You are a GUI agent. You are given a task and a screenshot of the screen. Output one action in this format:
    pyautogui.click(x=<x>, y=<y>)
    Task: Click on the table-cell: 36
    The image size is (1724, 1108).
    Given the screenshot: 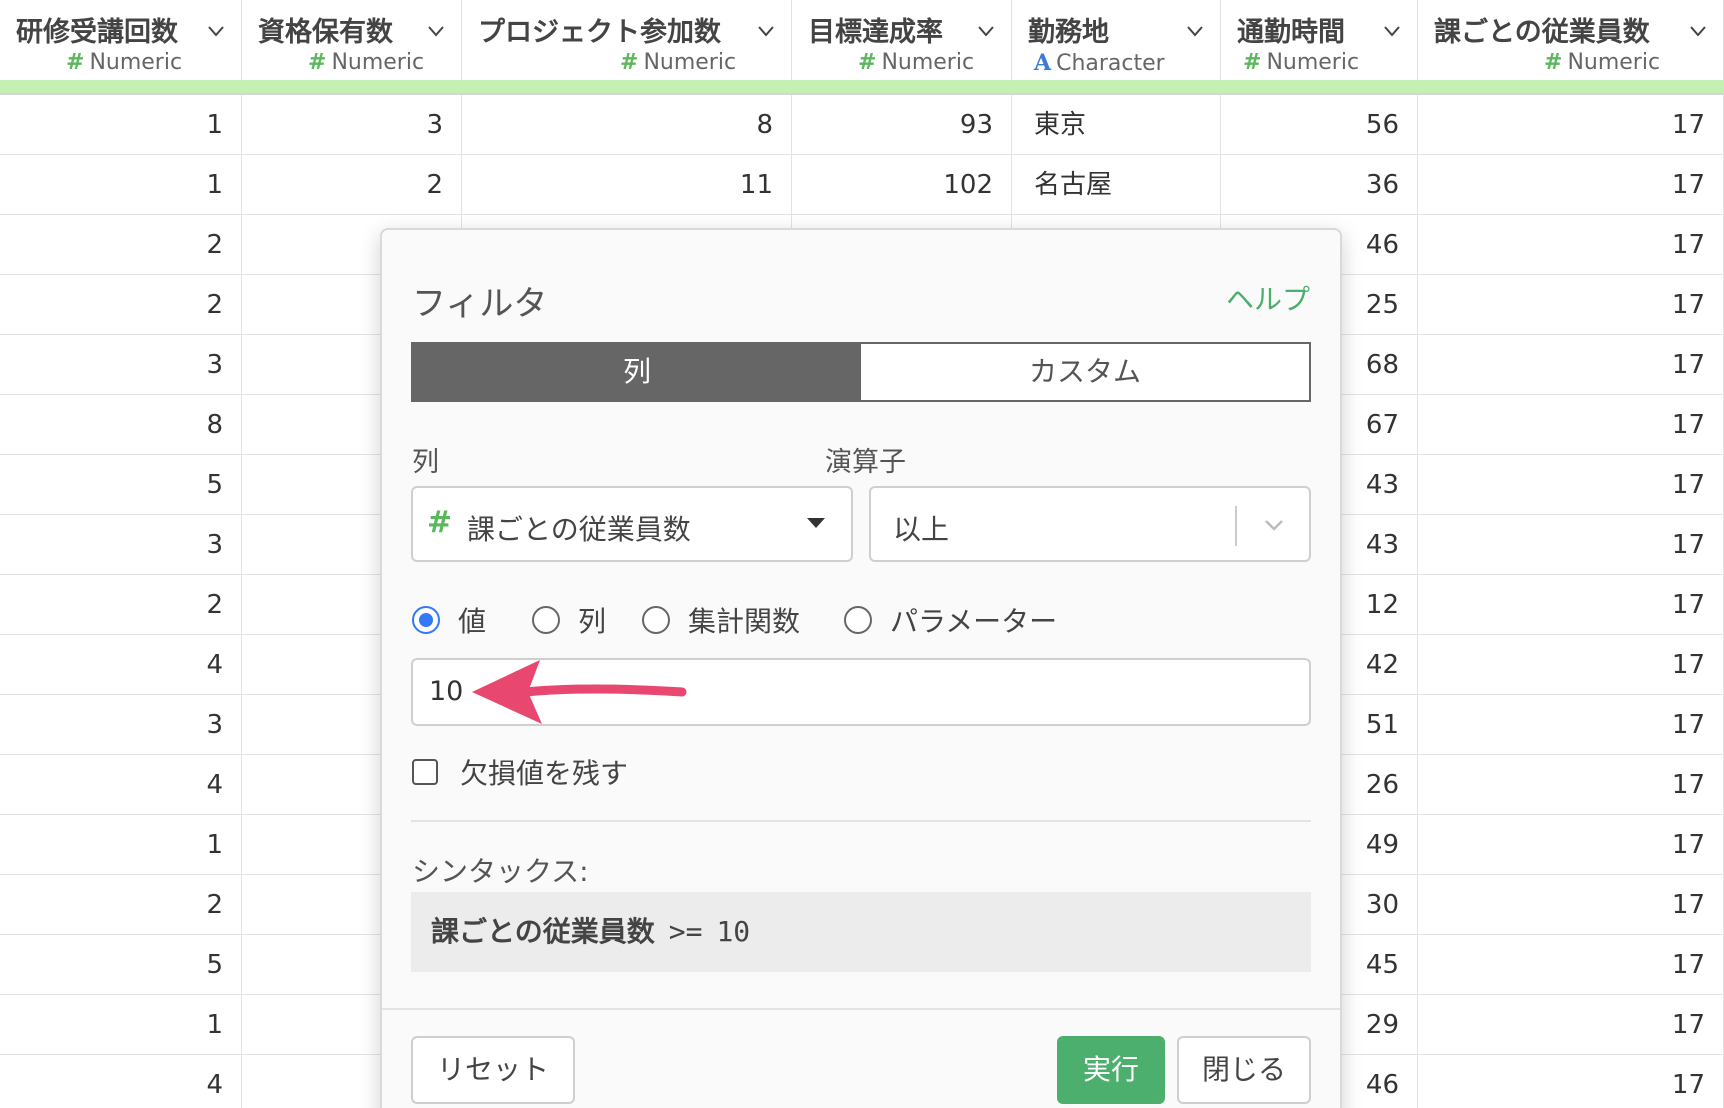 What is the action you would take?
    pyautogui.click(x=1319, y=185)
    